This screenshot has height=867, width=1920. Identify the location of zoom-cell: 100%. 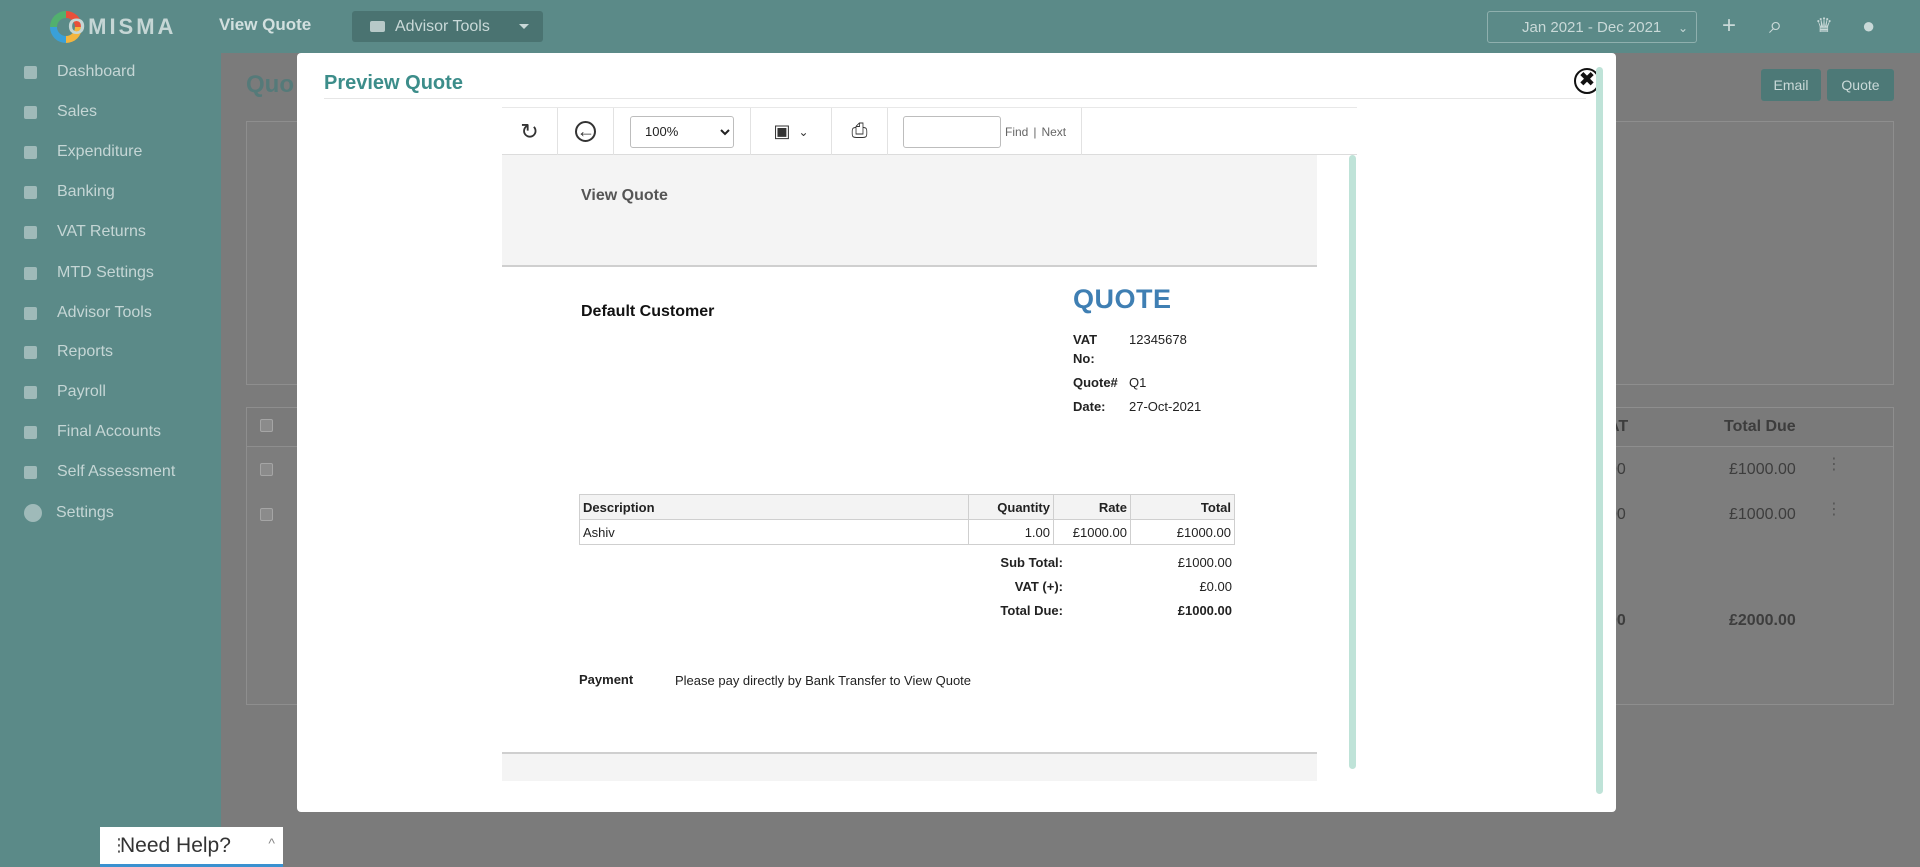
(682, 131).